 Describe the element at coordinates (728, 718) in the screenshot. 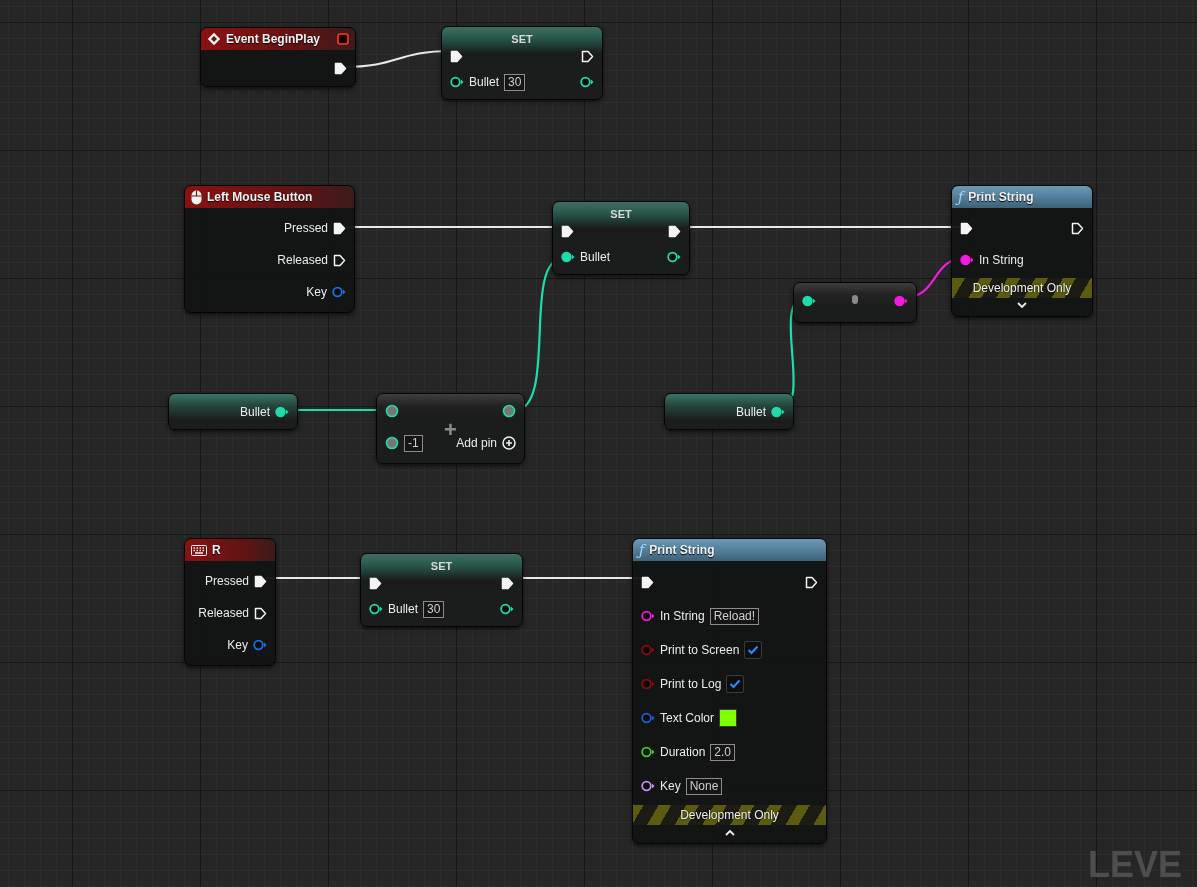

I see `color-swatch` at that location.